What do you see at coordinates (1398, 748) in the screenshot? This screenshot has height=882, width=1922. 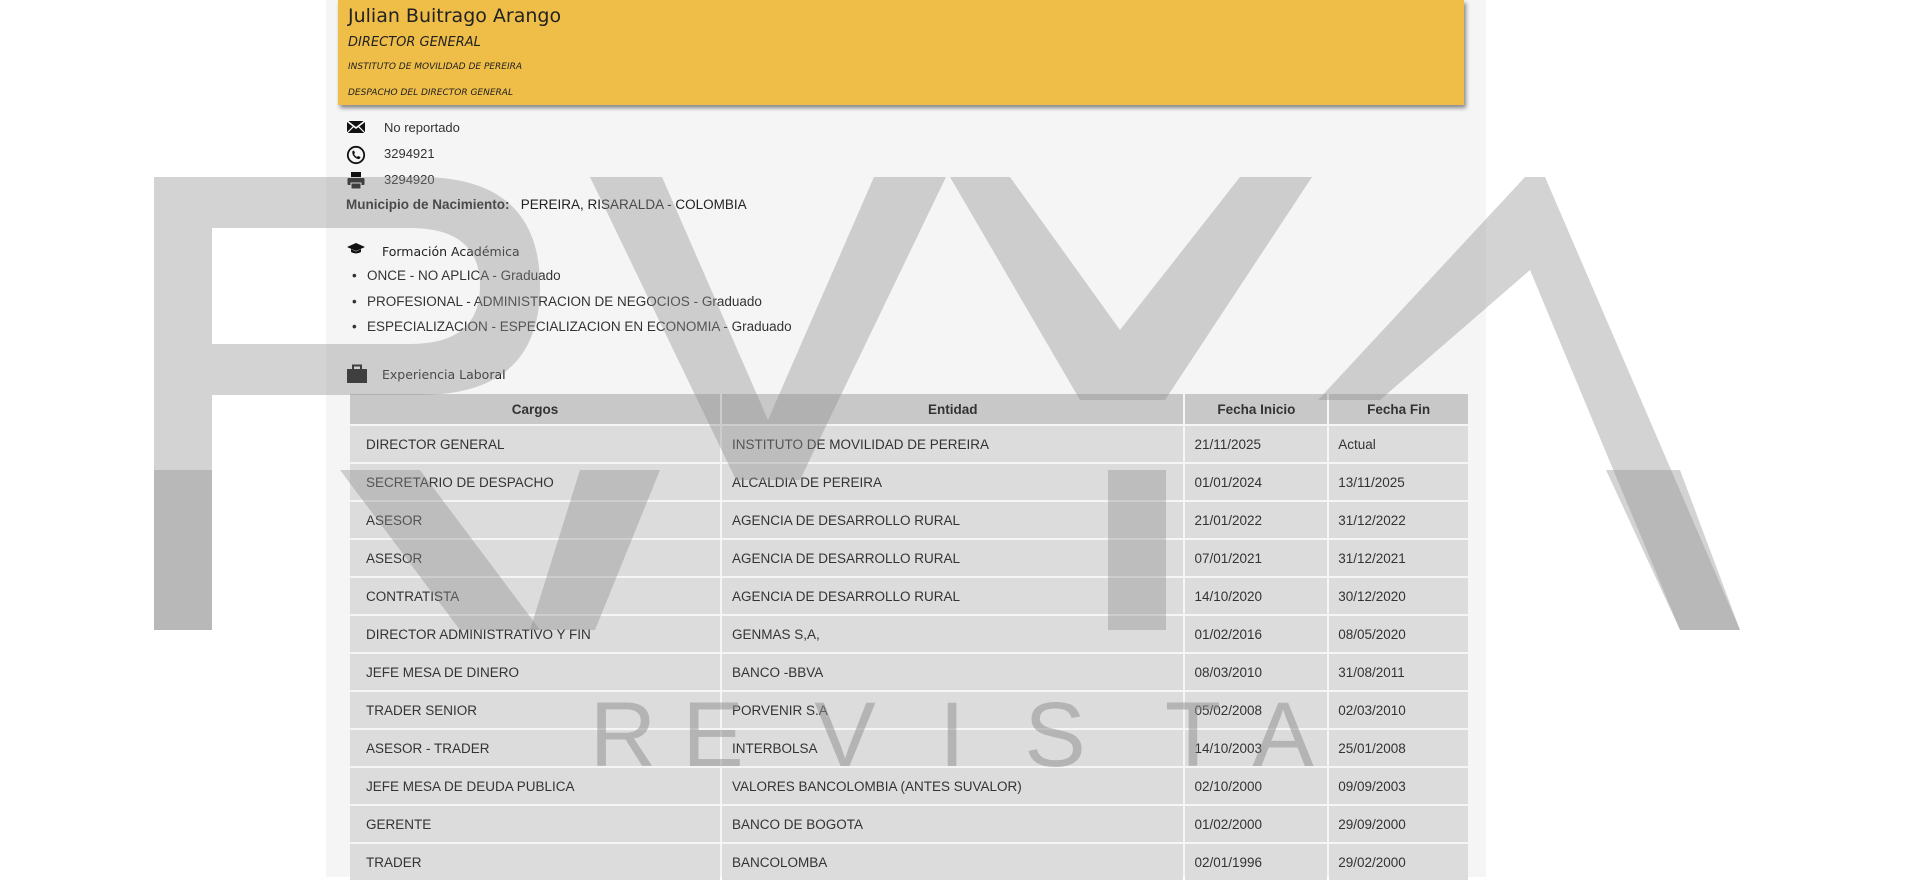 I see `cell-fecha-fin: 25/01/2008` at bounding box center [1398, 748].